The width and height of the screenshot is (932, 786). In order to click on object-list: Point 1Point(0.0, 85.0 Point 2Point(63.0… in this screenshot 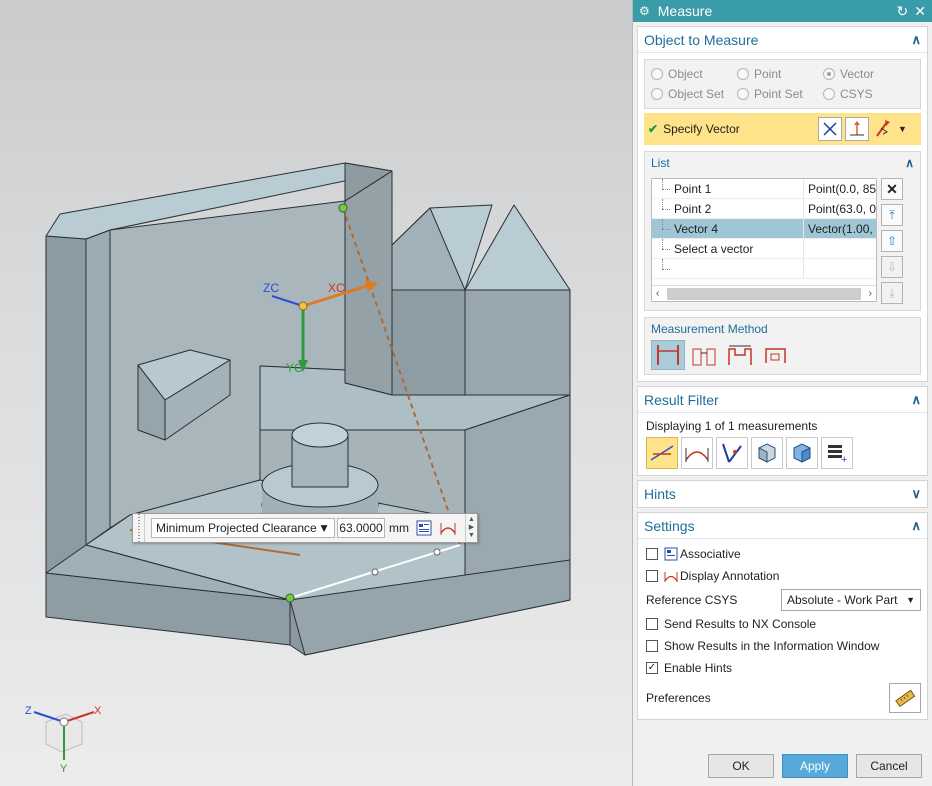, I will do `click(764, 240)`.